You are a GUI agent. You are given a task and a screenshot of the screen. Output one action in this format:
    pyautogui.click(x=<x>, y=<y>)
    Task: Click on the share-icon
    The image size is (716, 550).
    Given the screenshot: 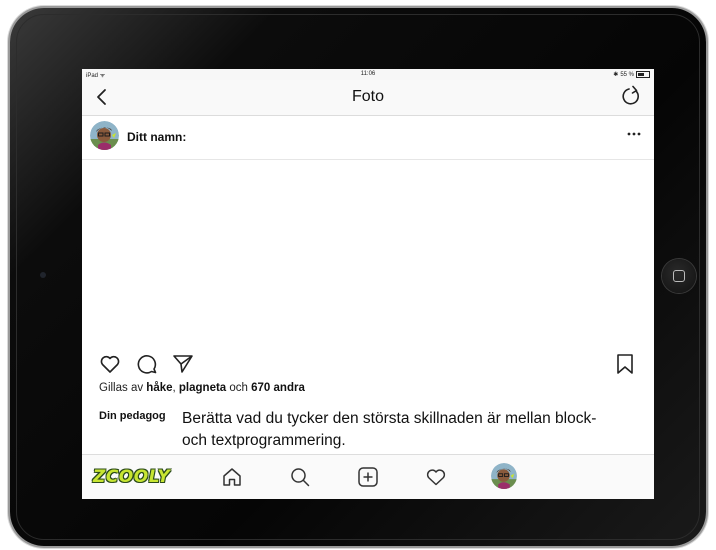 What is the action you would take?
    pyautogui.click(x=183, y=364)
    